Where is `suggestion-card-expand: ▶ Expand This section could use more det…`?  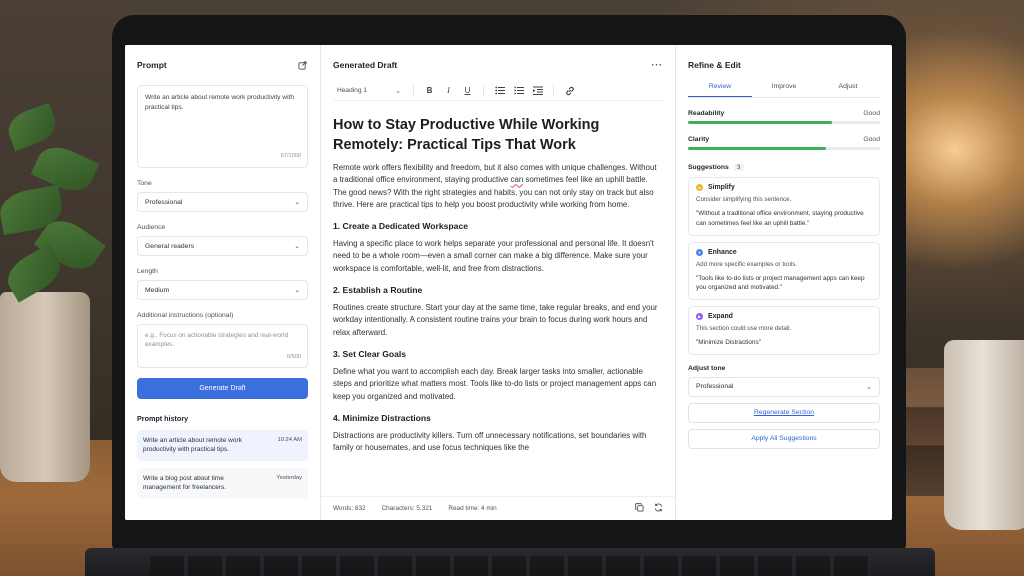 suggestion-card-expand: ▶ Expand This section could use more det… is located at coordinates (784, 330).